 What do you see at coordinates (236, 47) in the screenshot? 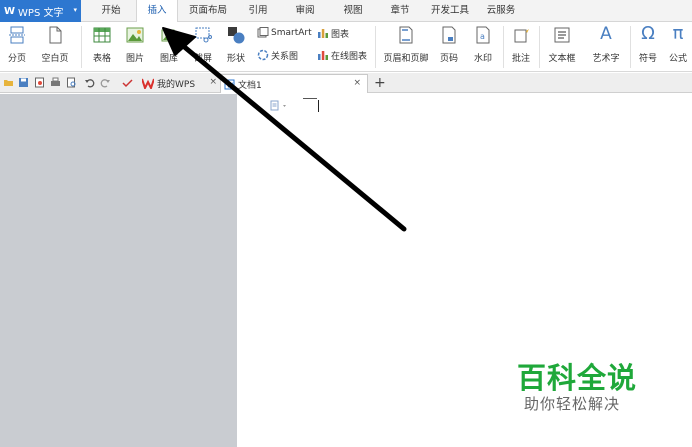
I see `shapes-button: 形状` at bounding box center [236, 47].